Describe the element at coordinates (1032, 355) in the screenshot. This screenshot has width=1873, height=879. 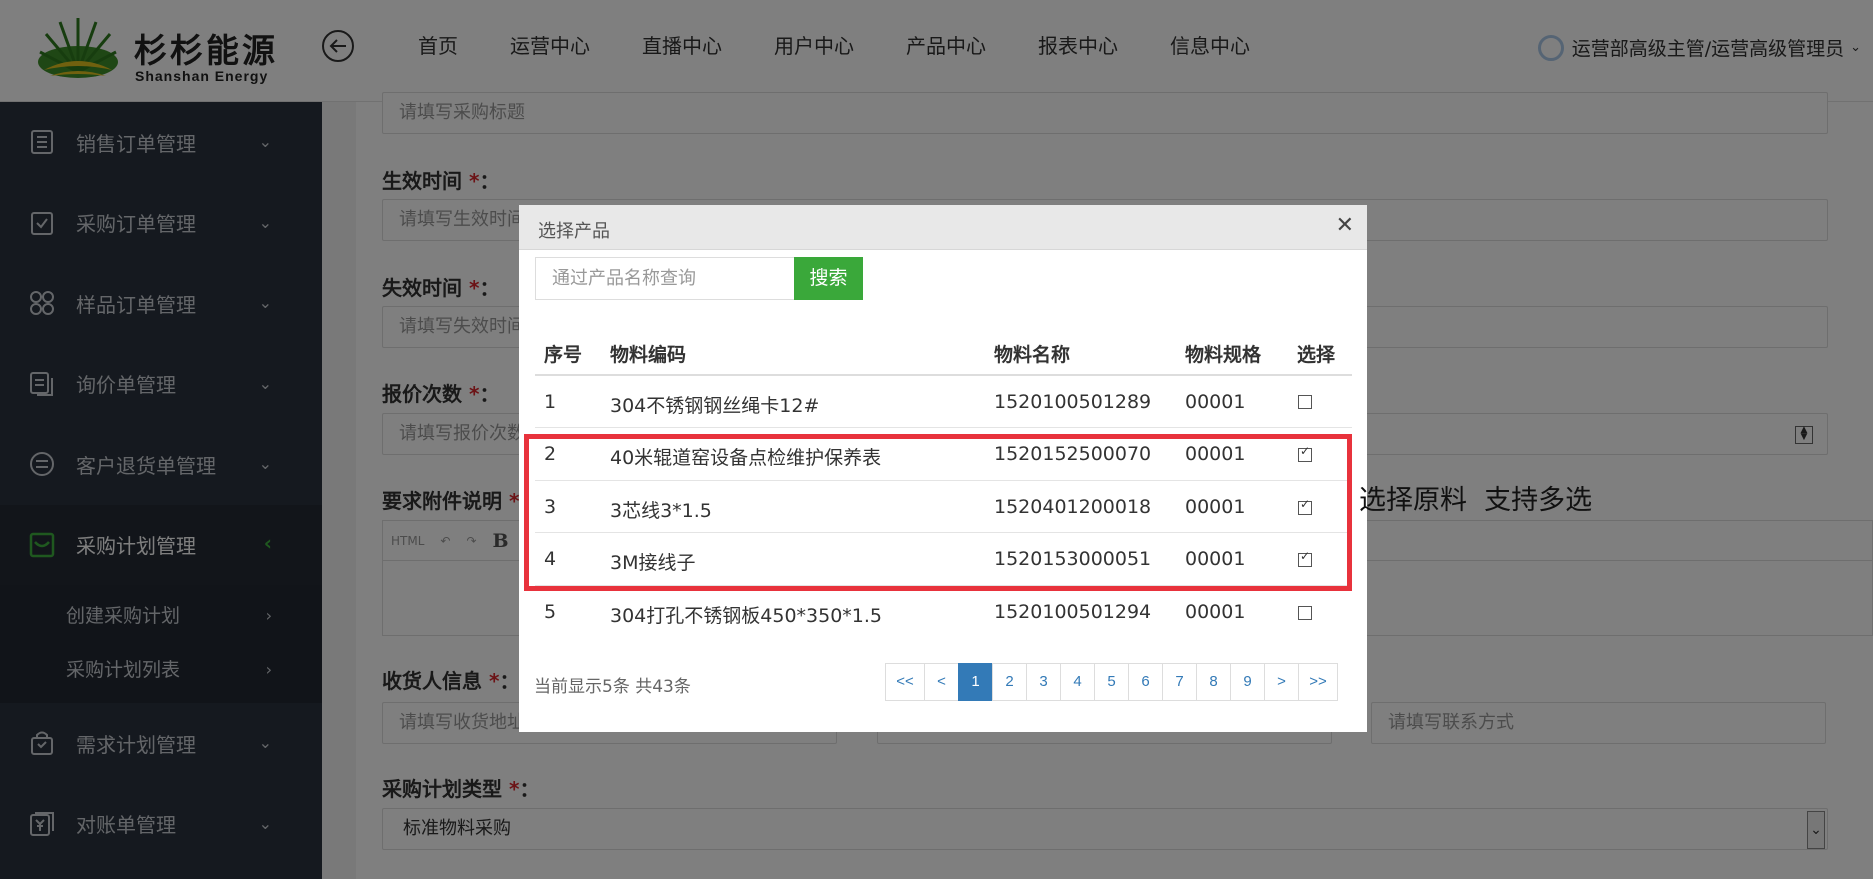
I see `column-header-name: 物料名称` at that location.